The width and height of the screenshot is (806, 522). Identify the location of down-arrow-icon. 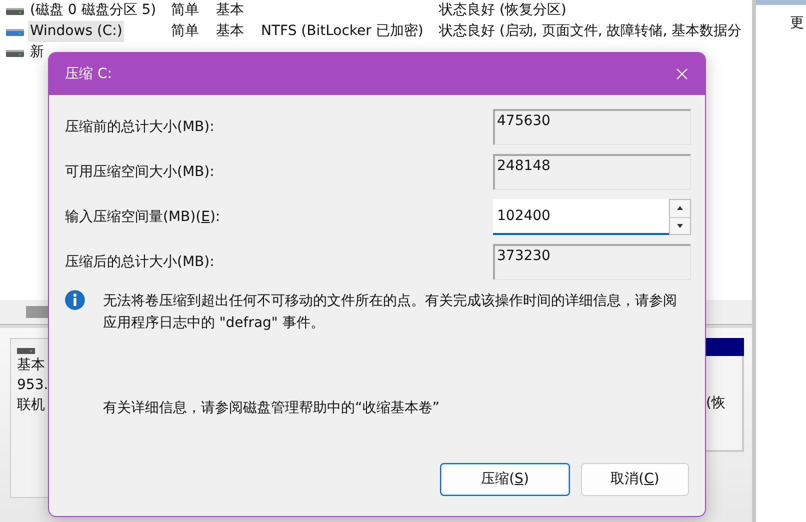
(680, 226).